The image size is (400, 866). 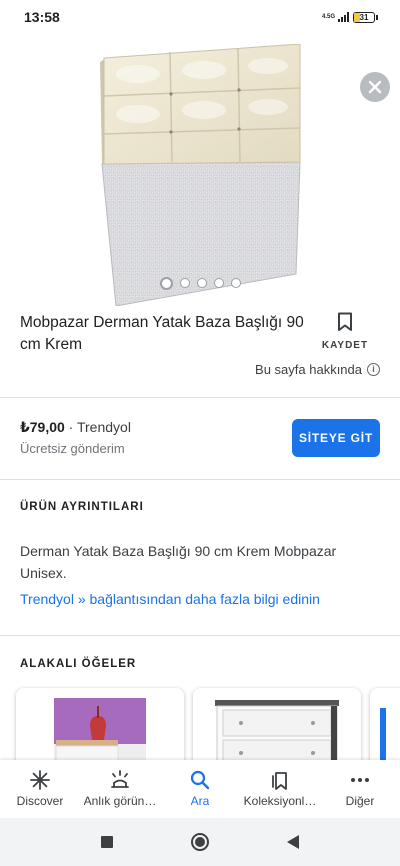 I want to click on close-icon, so click(x=375, y=87).